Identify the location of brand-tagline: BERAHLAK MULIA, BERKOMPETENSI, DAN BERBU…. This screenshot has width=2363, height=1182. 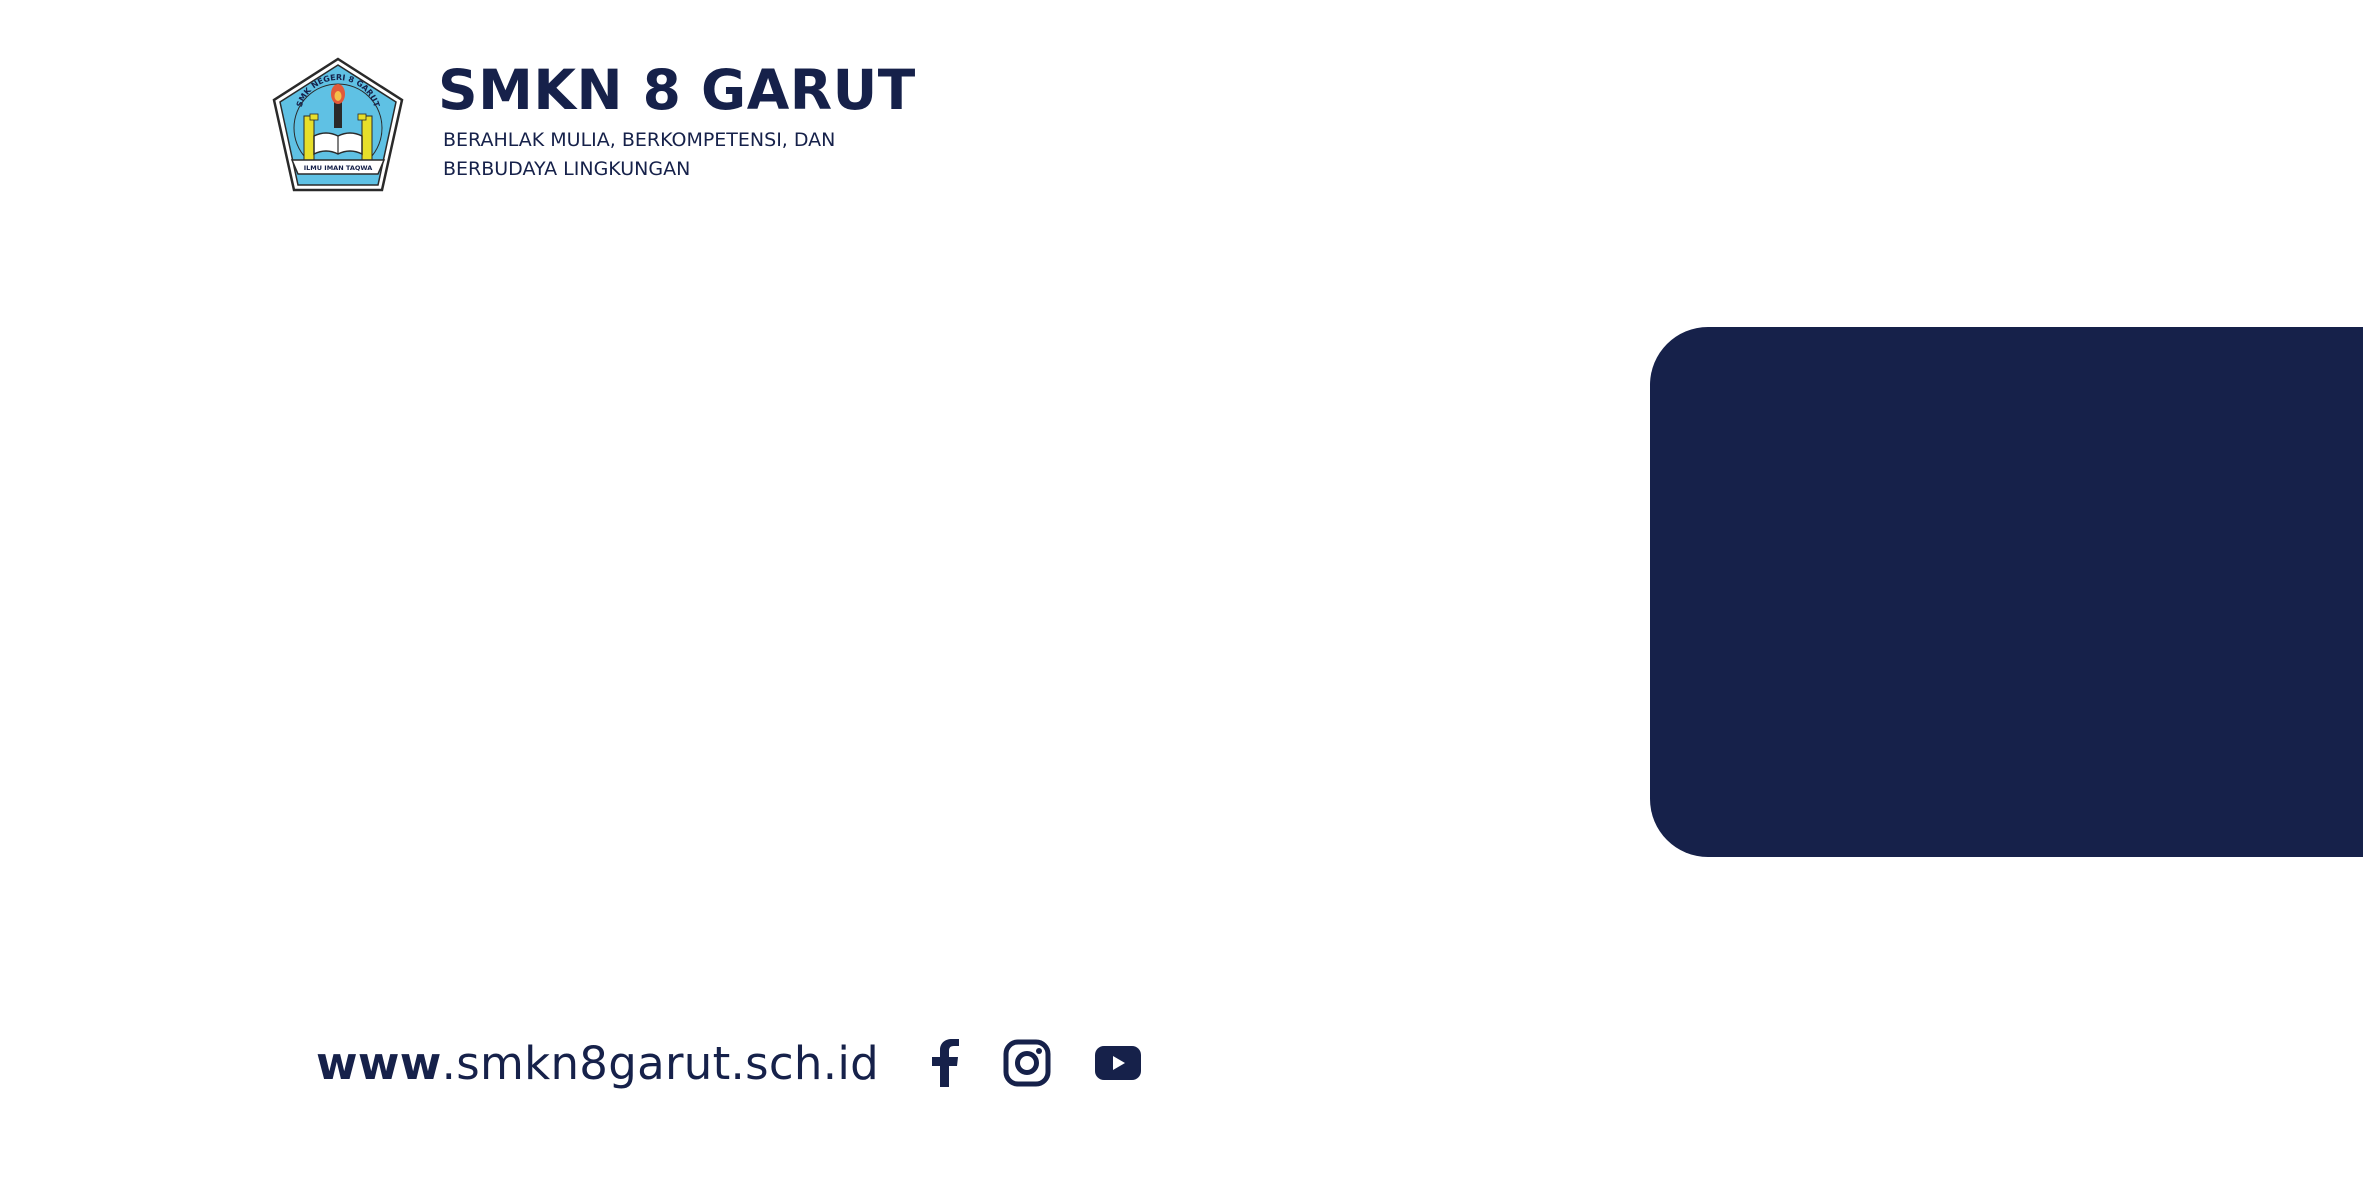
(639, 154).